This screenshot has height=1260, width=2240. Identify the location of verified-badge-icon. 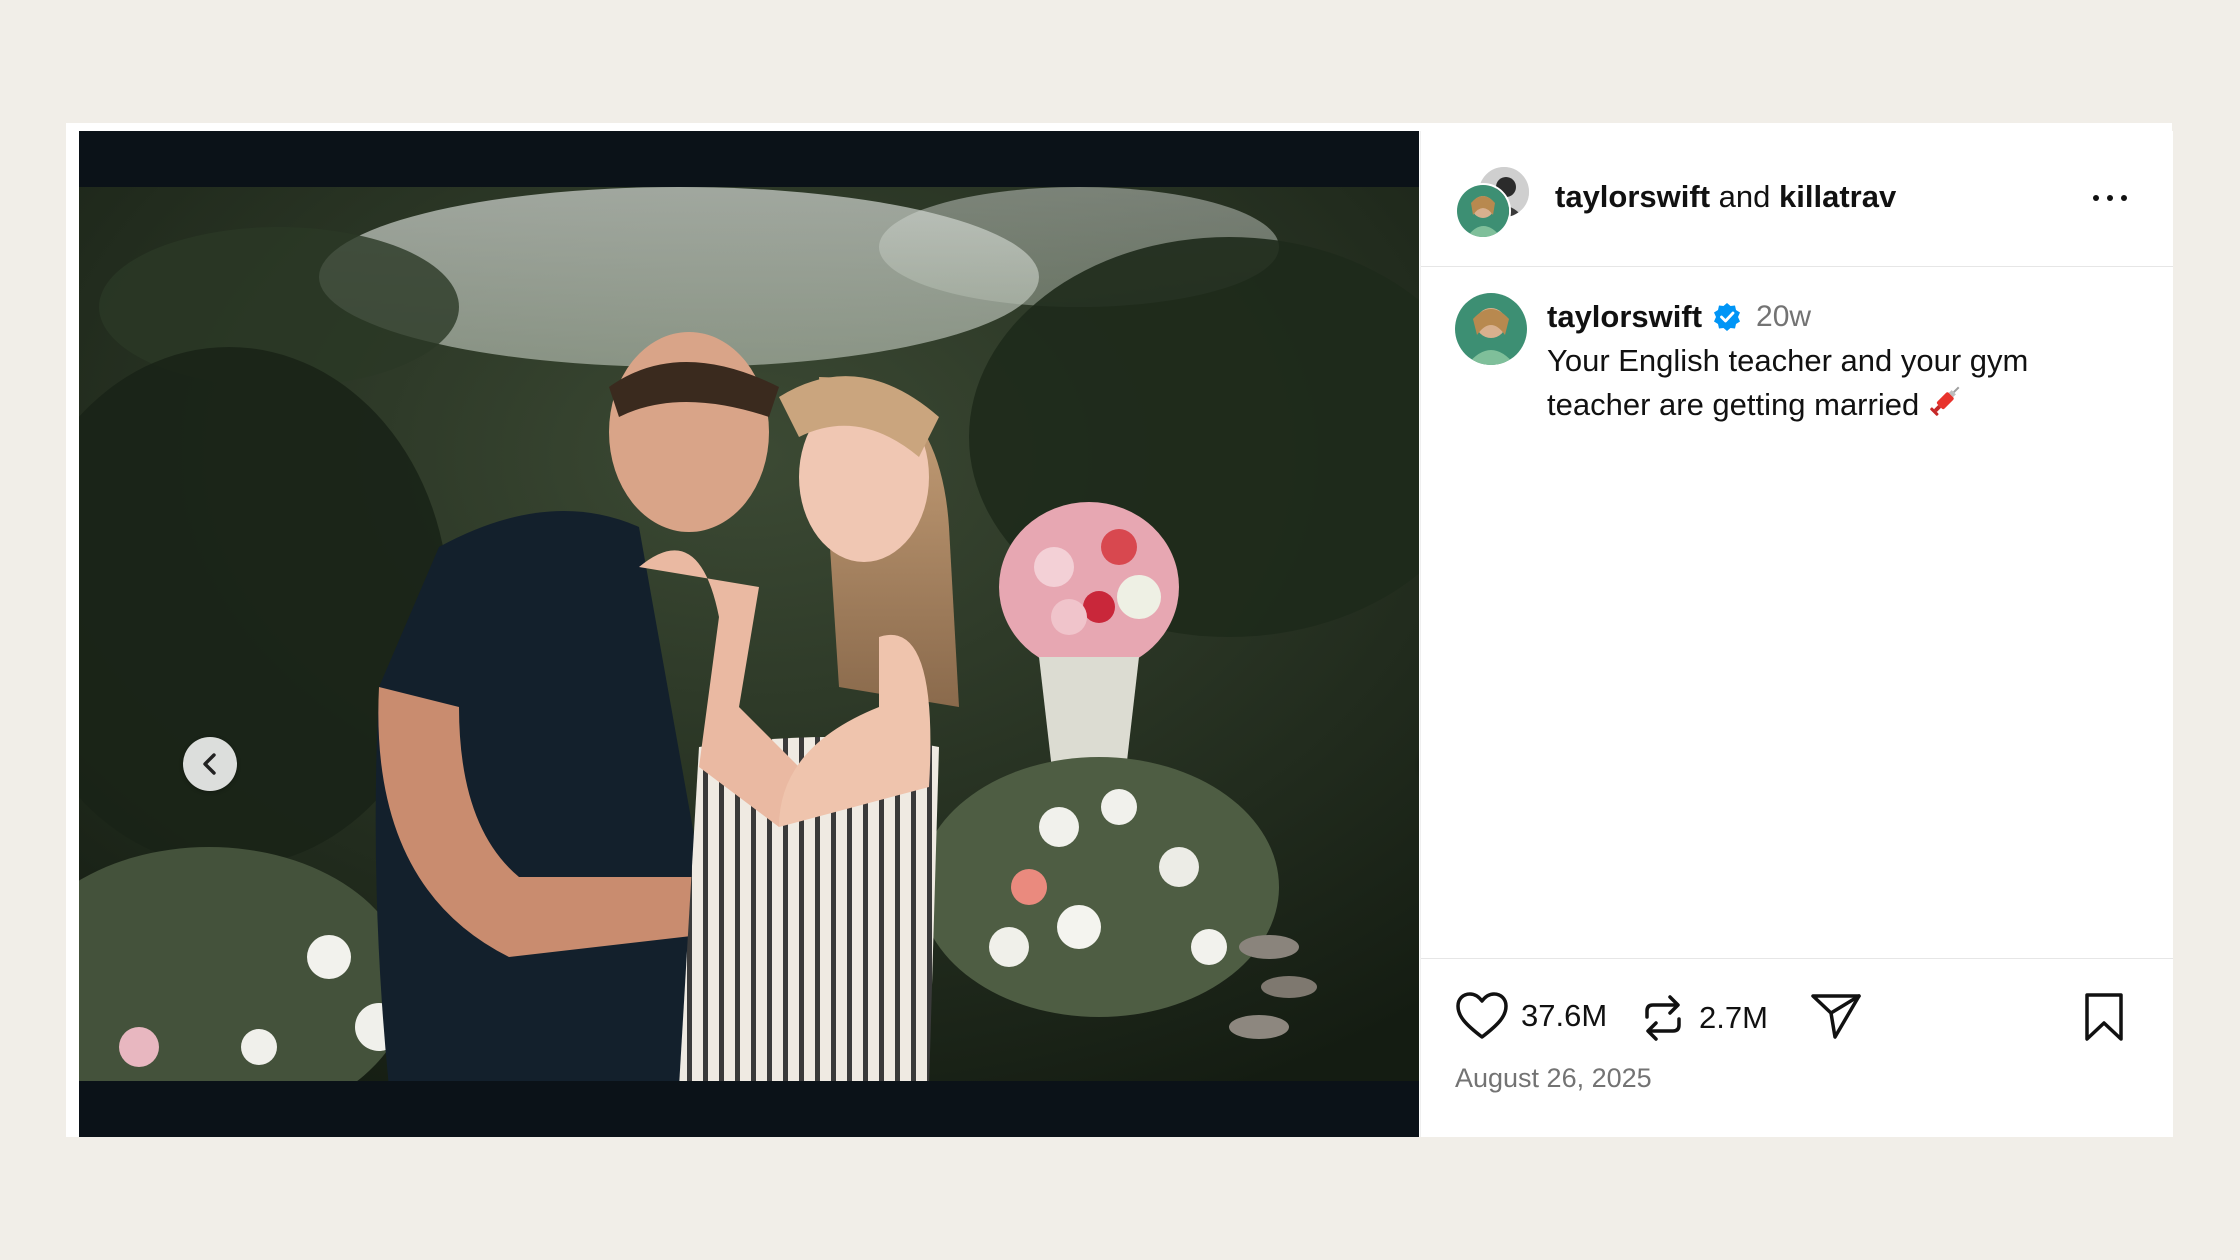
(1727, 317).